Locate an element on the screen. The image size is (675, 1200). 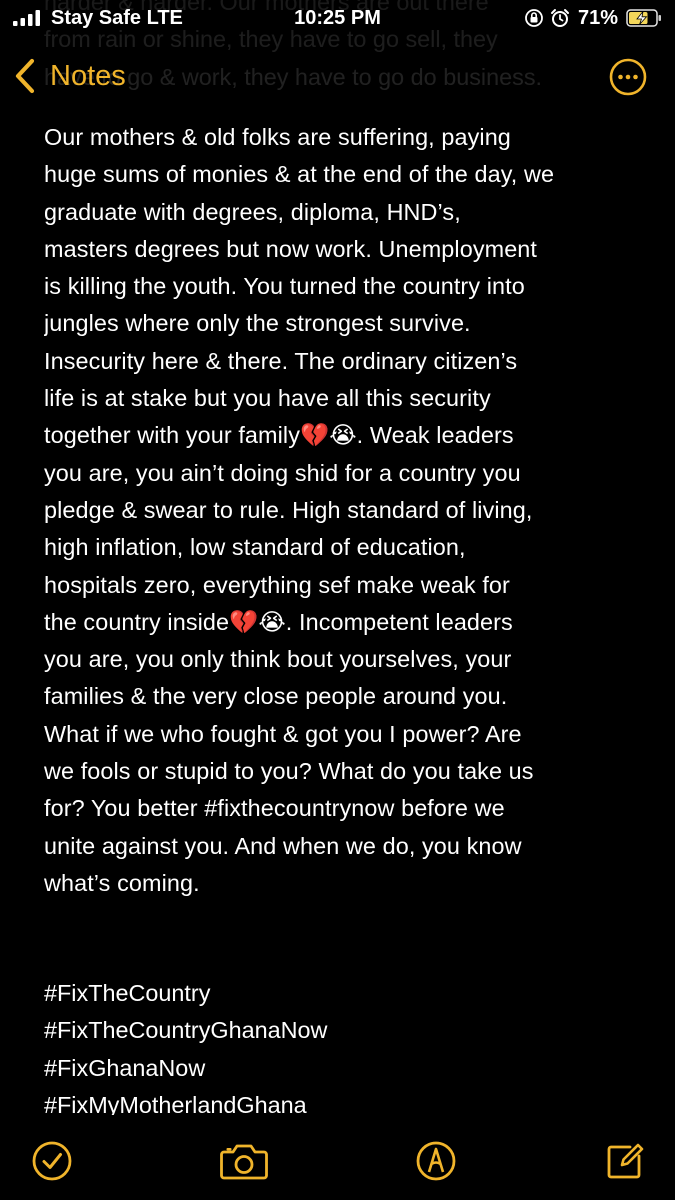
hashtag-line: #FixMyMotherlandGhana is located at coordinates (344, 1101).